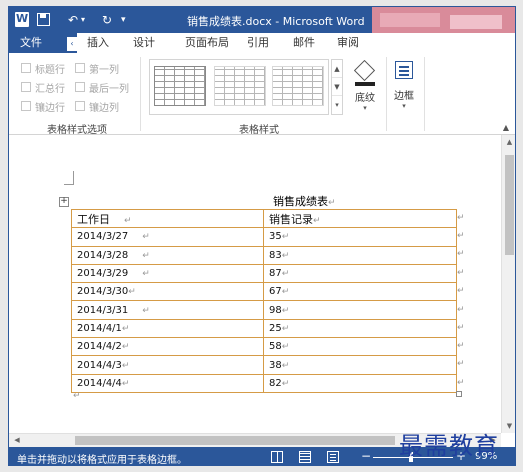 This screenshot has width=523, height=472. What do you see at coordinates (360, 237) in the screenshot?
I see `value-cell: 35↵` at bounding box center [360, 237].